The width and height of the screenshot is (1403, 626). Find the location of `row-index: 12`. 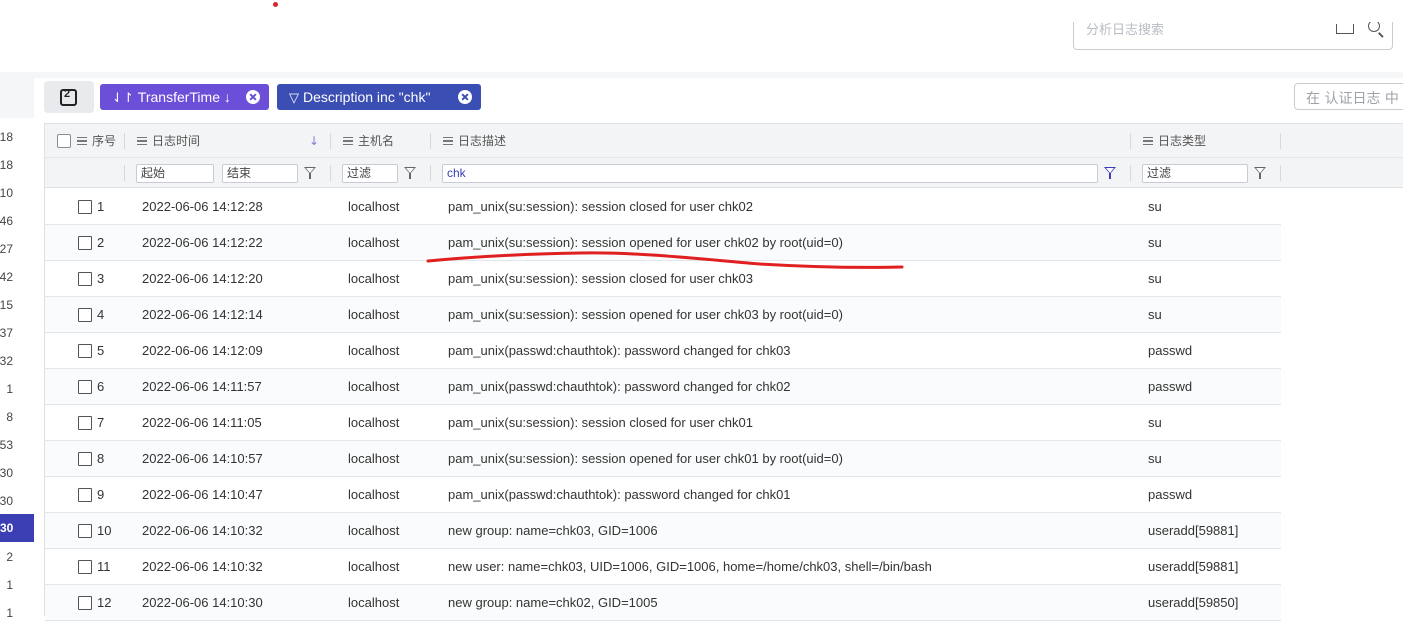

row-index: 12 is located at coordinates (104, 602).